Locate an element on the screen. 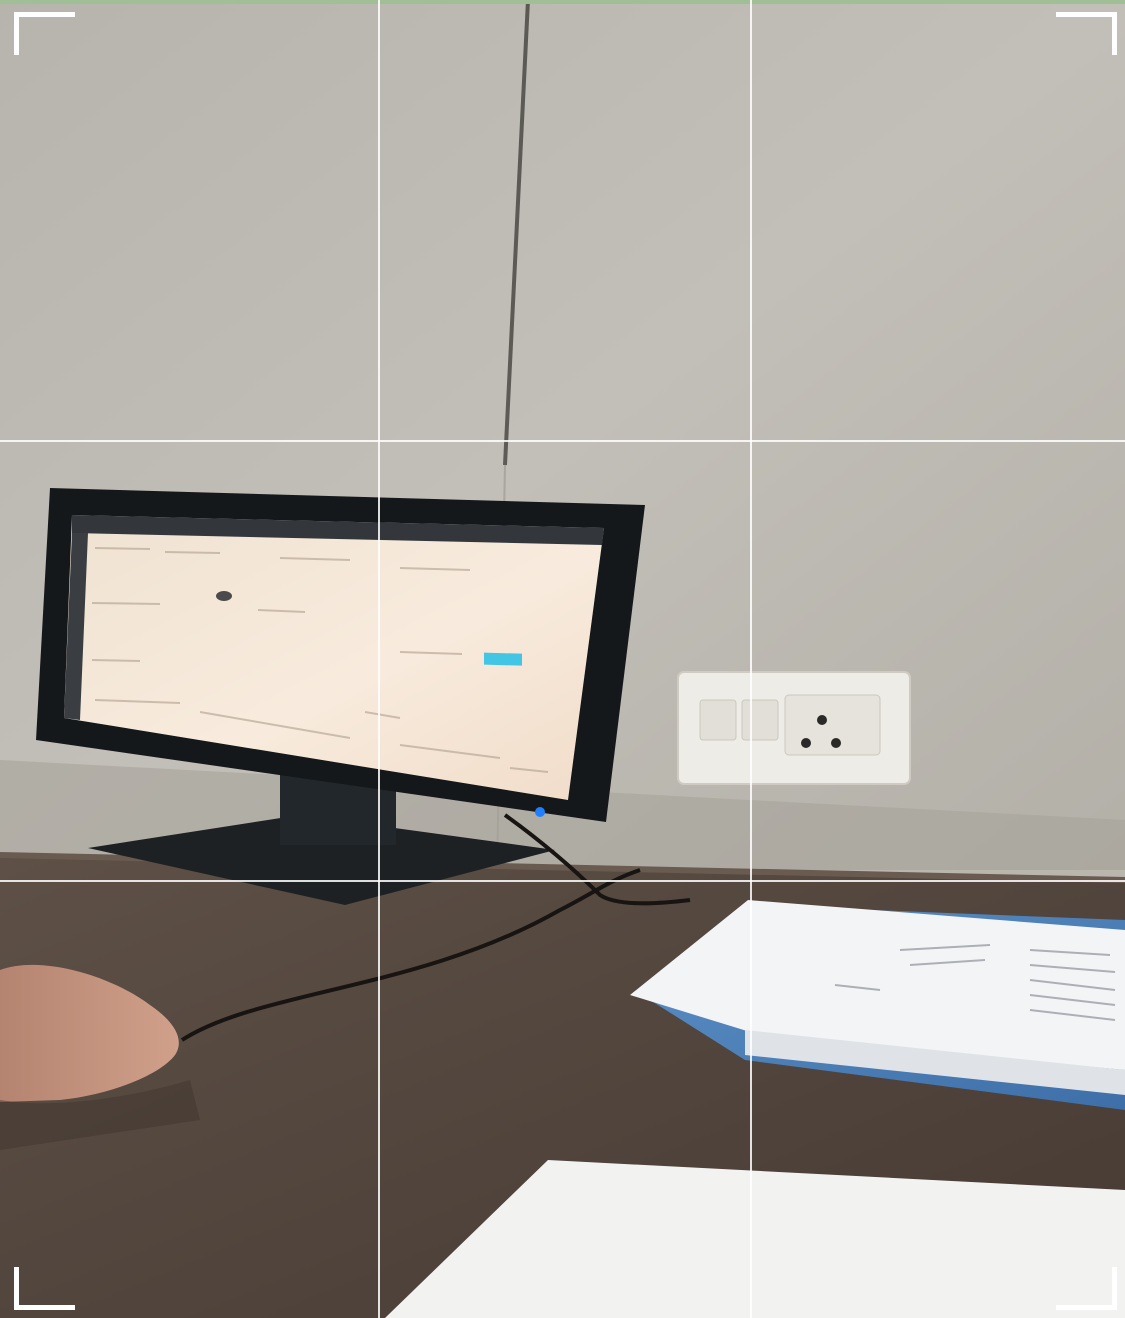 This screenshot has width=1125, height=1318. screen-action-button is located at coordinates (503, 659).